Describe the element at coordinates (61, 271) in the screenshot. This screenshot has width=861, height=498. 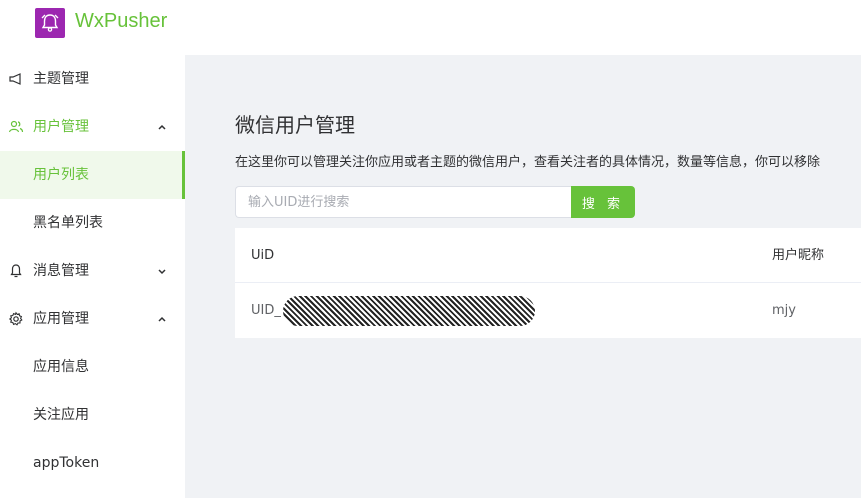
I see `sidebar-item-label: 消息管理` at that location.